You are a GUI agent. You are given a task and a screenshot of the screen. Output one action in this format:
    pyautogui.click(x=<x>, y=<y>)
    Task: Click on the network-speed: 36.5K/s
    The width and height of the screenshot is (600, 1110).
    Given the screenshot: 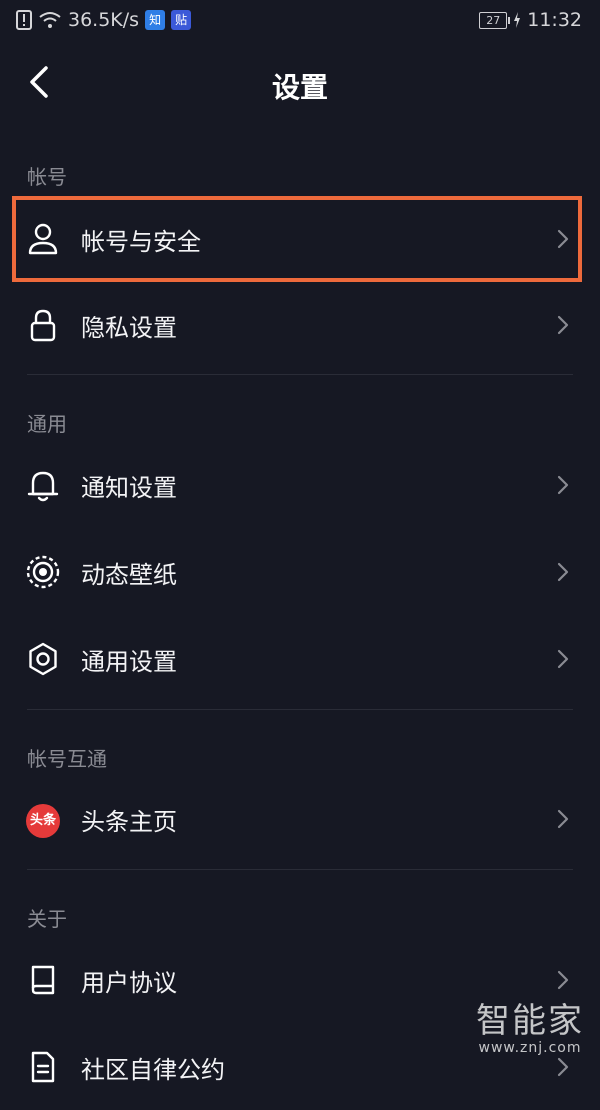 What is the action you would take?
    pyautogui.click(x=104, y=20)
    